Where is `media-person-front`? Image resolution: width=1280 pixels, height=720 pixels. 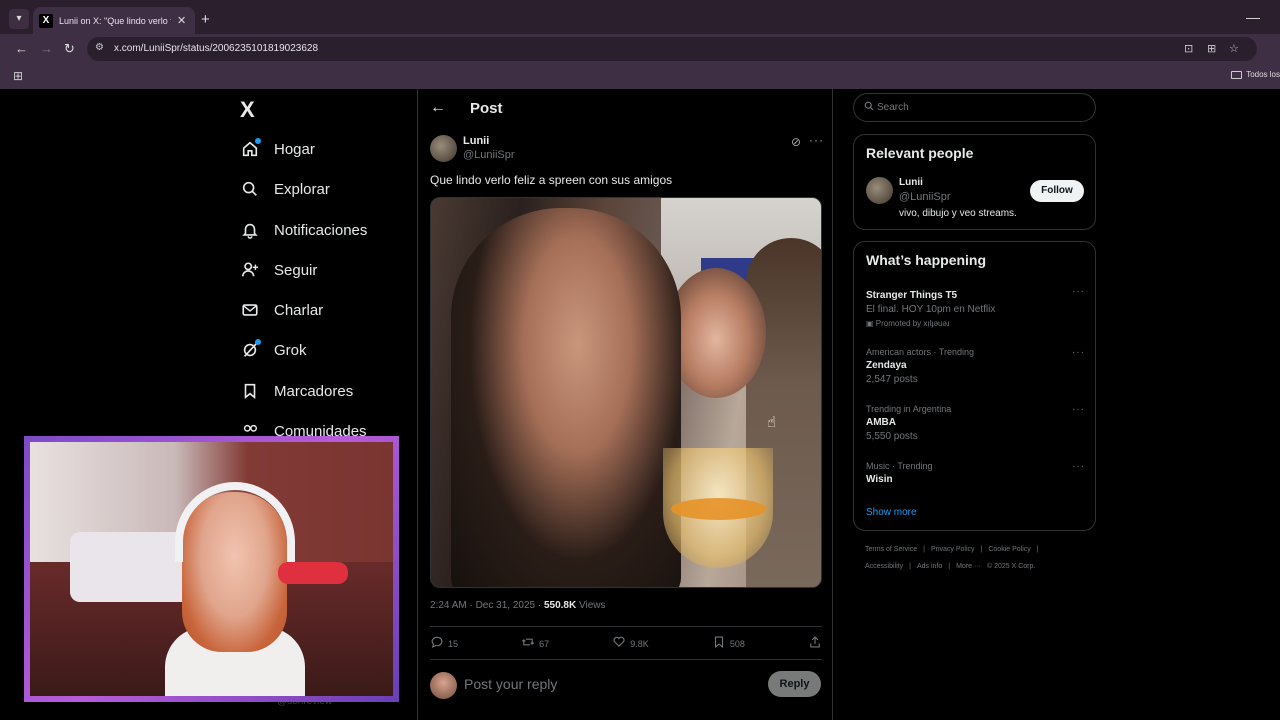
media-person-front is located at coordinates (566, 397).